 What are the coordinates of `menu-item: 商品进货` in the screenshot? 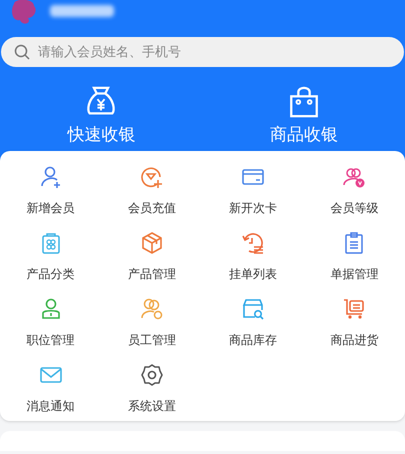 It's located at (354, 323).